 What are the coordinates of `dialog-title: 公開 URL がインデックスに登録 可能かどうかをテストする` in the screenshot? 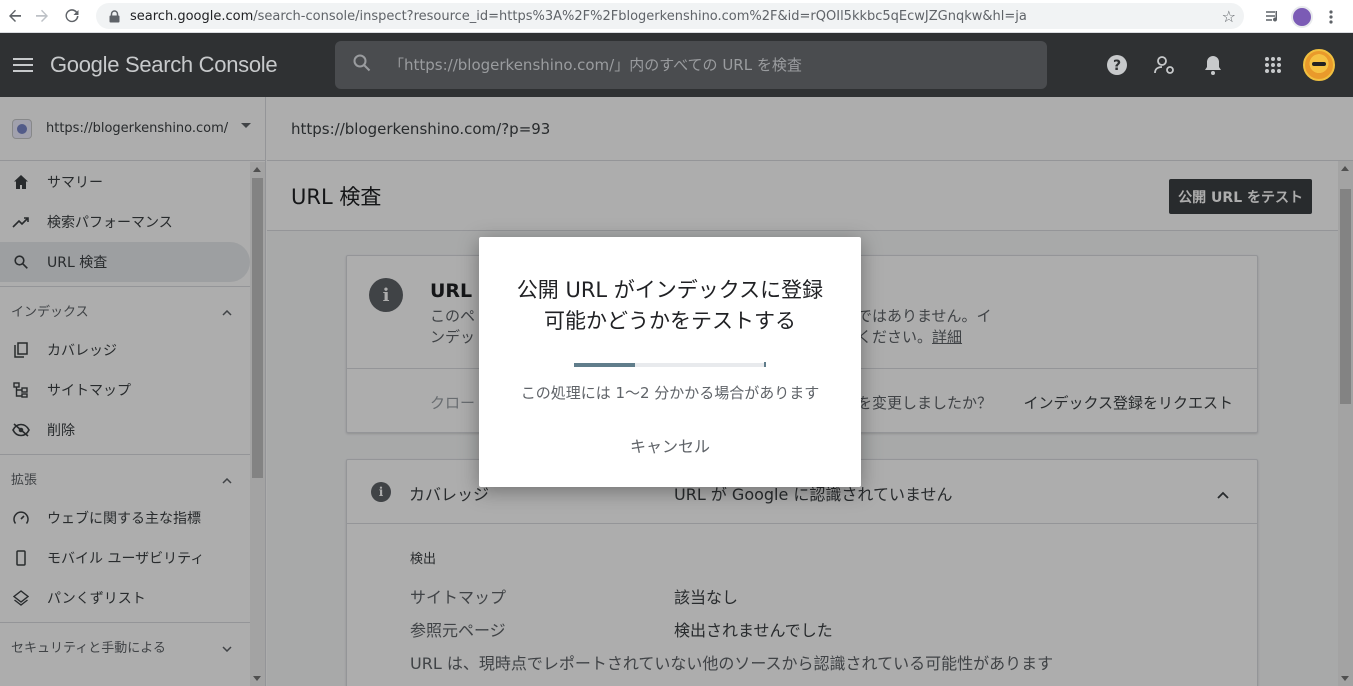 It's located at (670, 306).